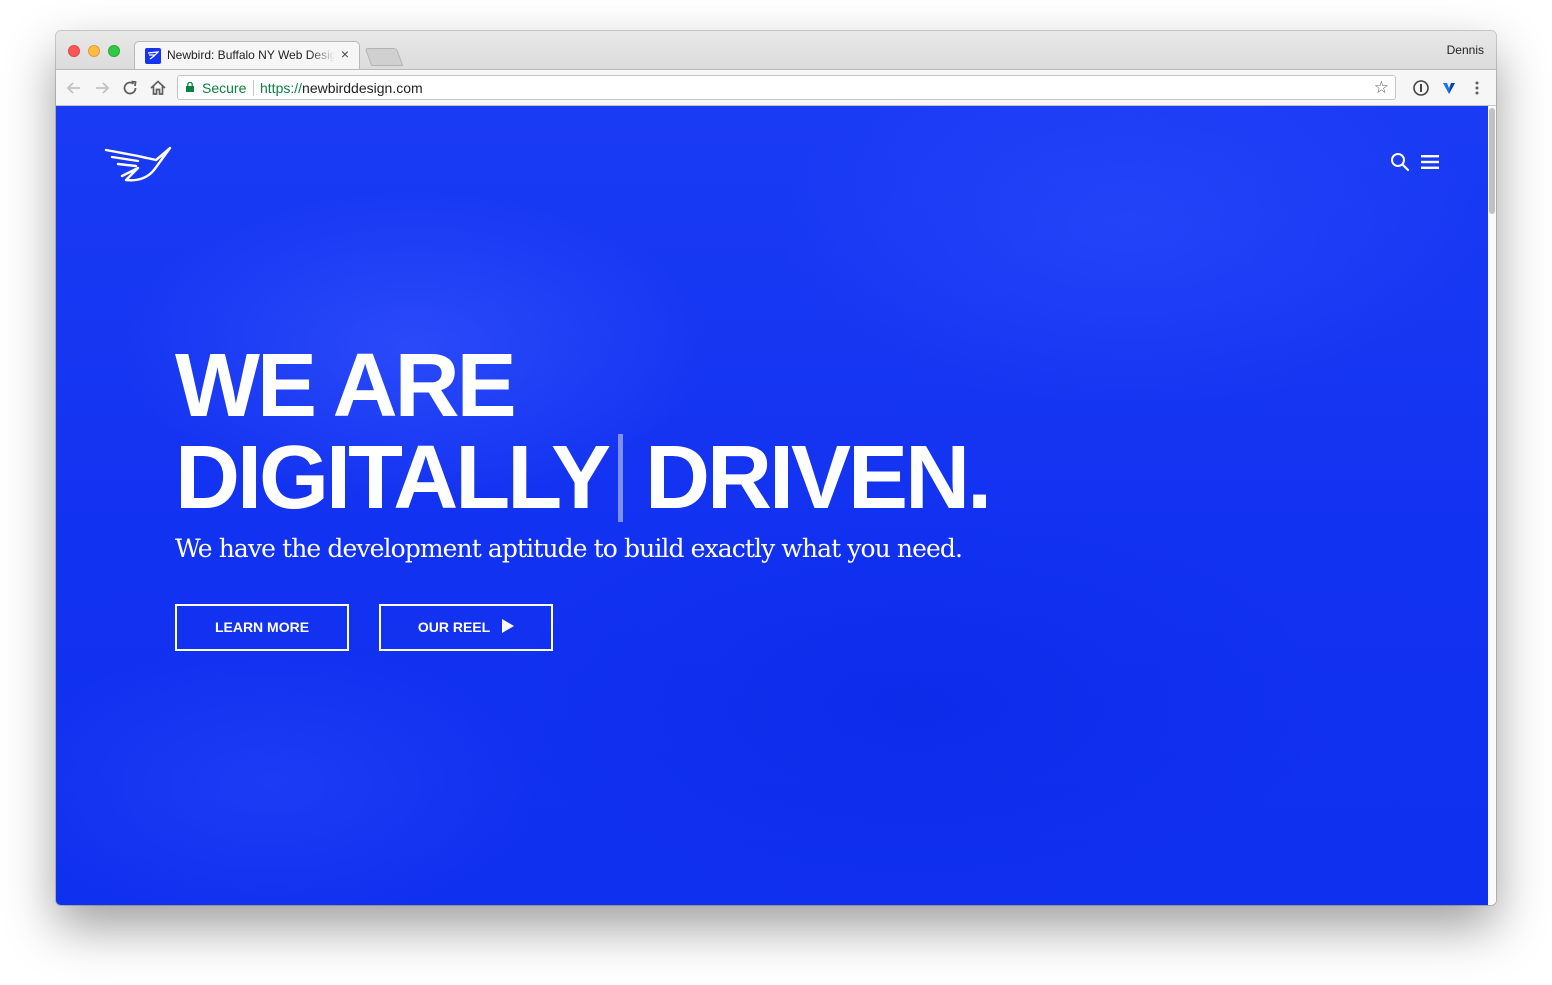 The width and height of the screenshot is (1552, 985). Describe the element at coordinates (158, 88) in the screenshot. I see `home-icon` at that location.